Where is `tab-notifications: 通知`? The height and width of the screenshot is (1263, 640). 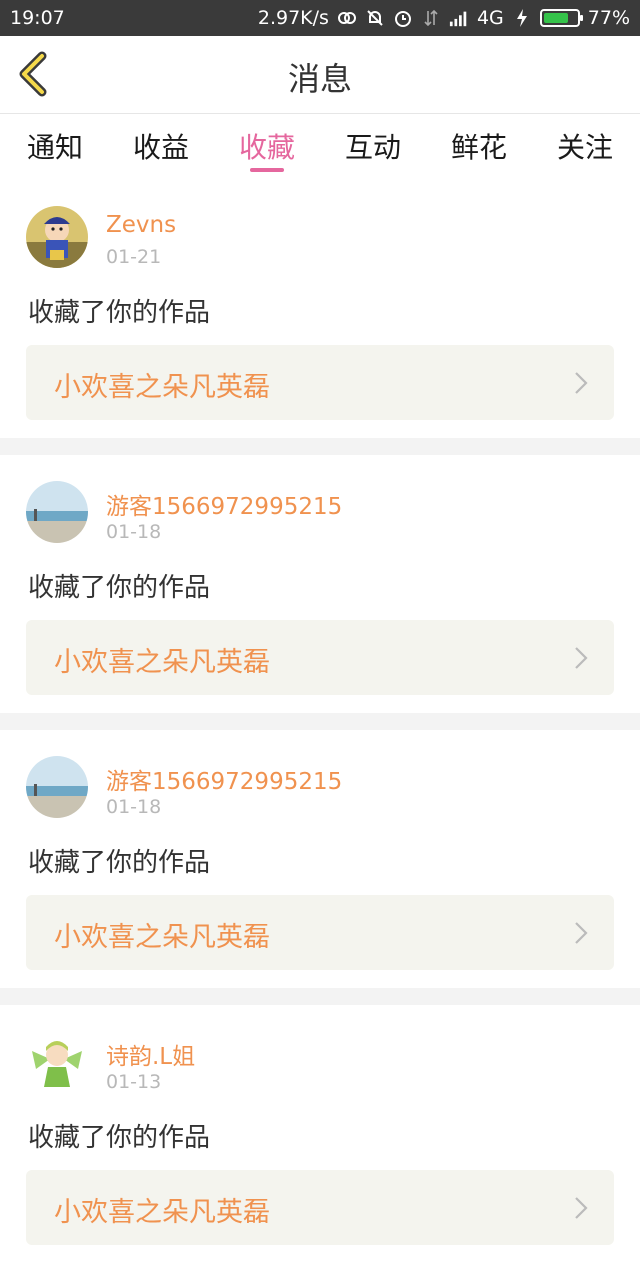 tab-notifications: 通知 is located at coordinates (55, 146).